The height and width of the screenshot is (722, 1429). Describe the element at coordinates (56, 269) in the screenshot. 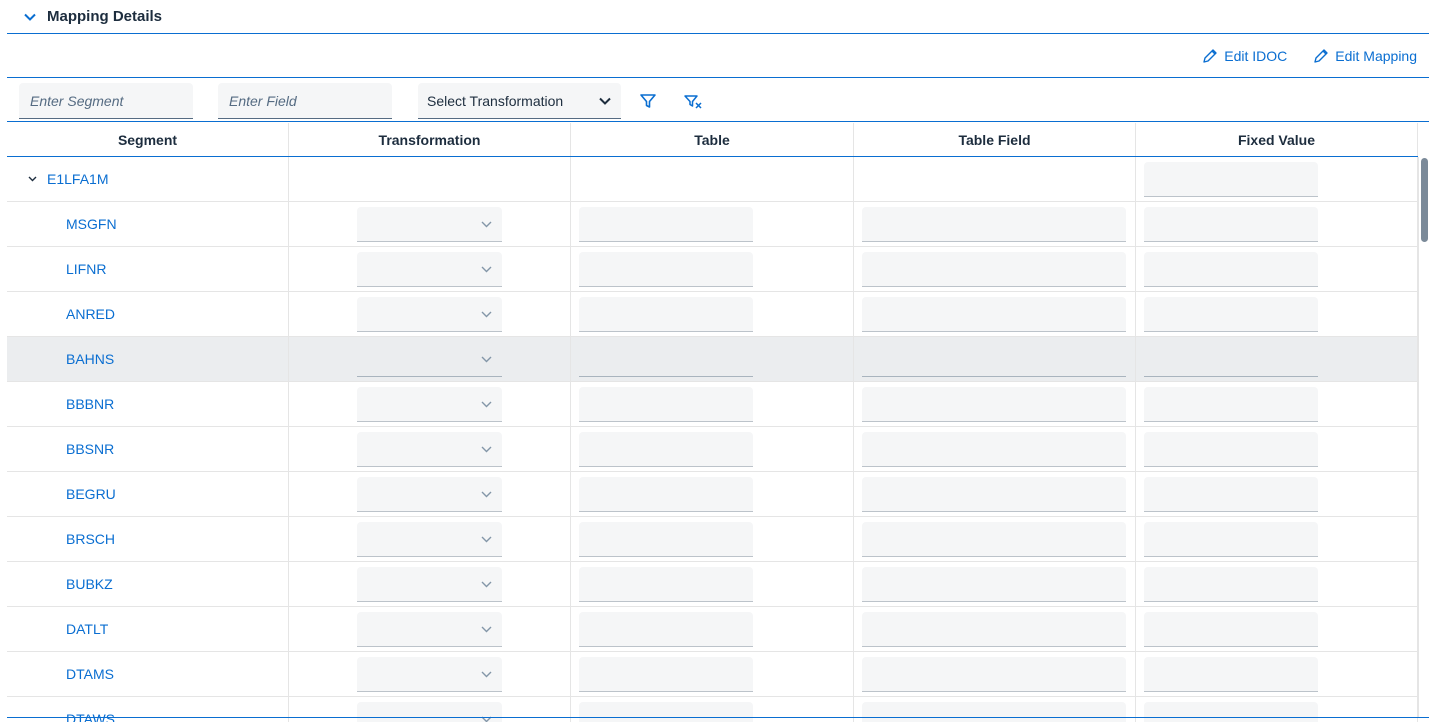

I see `field-link: LIFNR` at that location.